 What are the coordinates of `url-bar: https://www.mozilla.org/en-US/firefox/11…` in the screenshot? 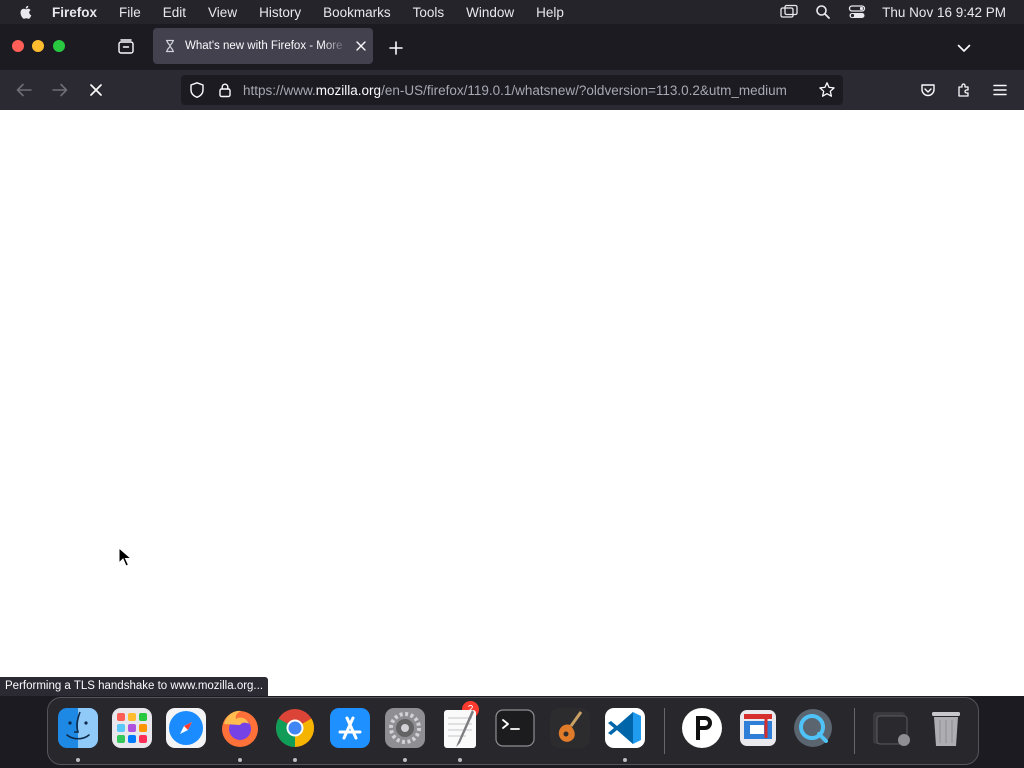 It's located at (512, 90).